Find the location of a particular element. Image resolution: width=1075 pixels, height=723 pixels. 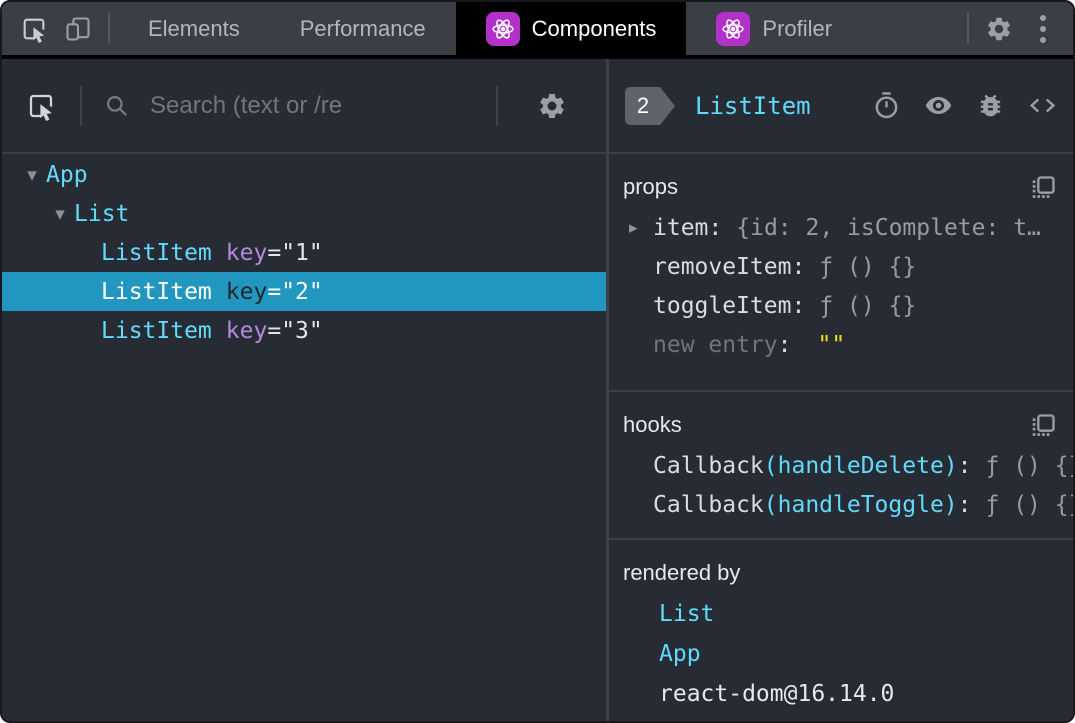

component-actions is located at coordinates (972, 105).